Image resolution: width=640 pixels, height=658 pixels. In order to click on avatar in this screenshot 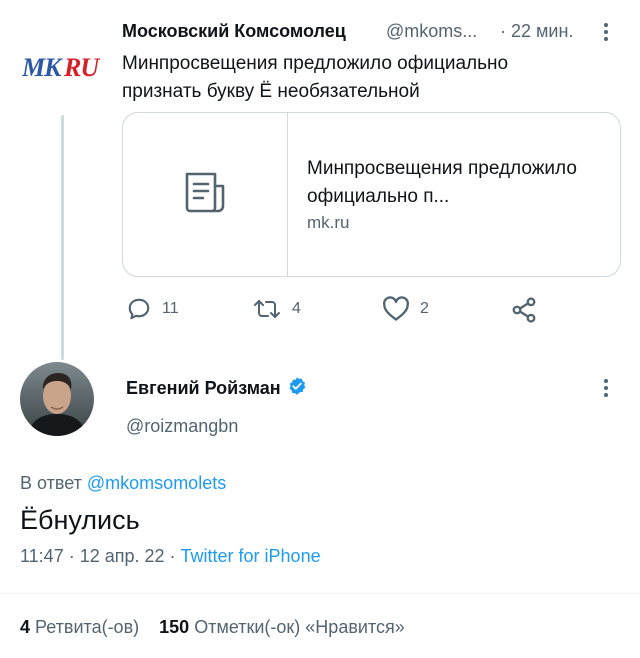, I will do `click(57, 399)`.